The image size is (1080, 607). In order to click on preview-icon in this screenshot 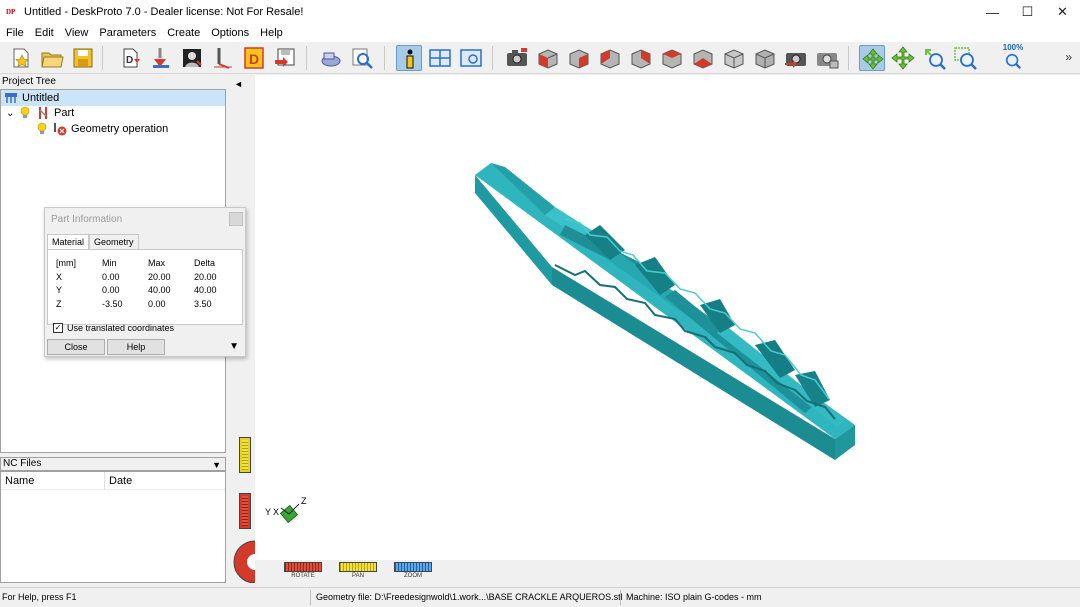, I will do `click(331, 58)`.